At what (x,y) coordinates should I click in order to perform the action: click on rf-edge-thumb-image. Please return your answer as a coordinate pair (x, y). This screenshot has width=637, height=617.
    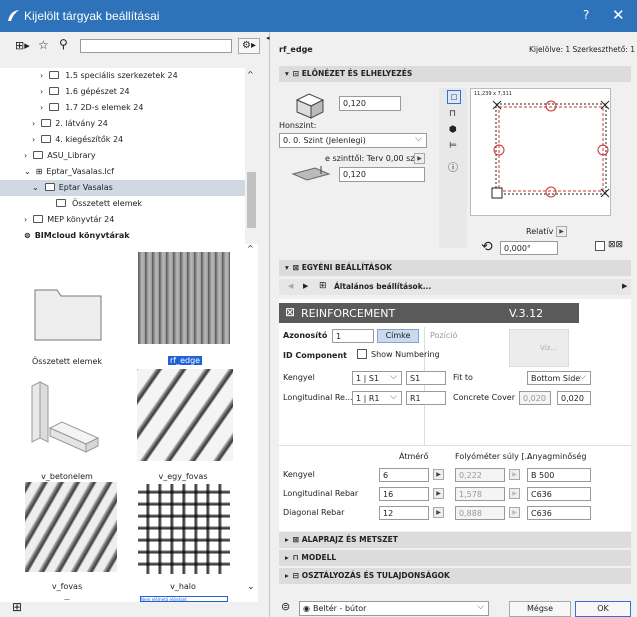
    Looking at the image, I should click on (184, 298).